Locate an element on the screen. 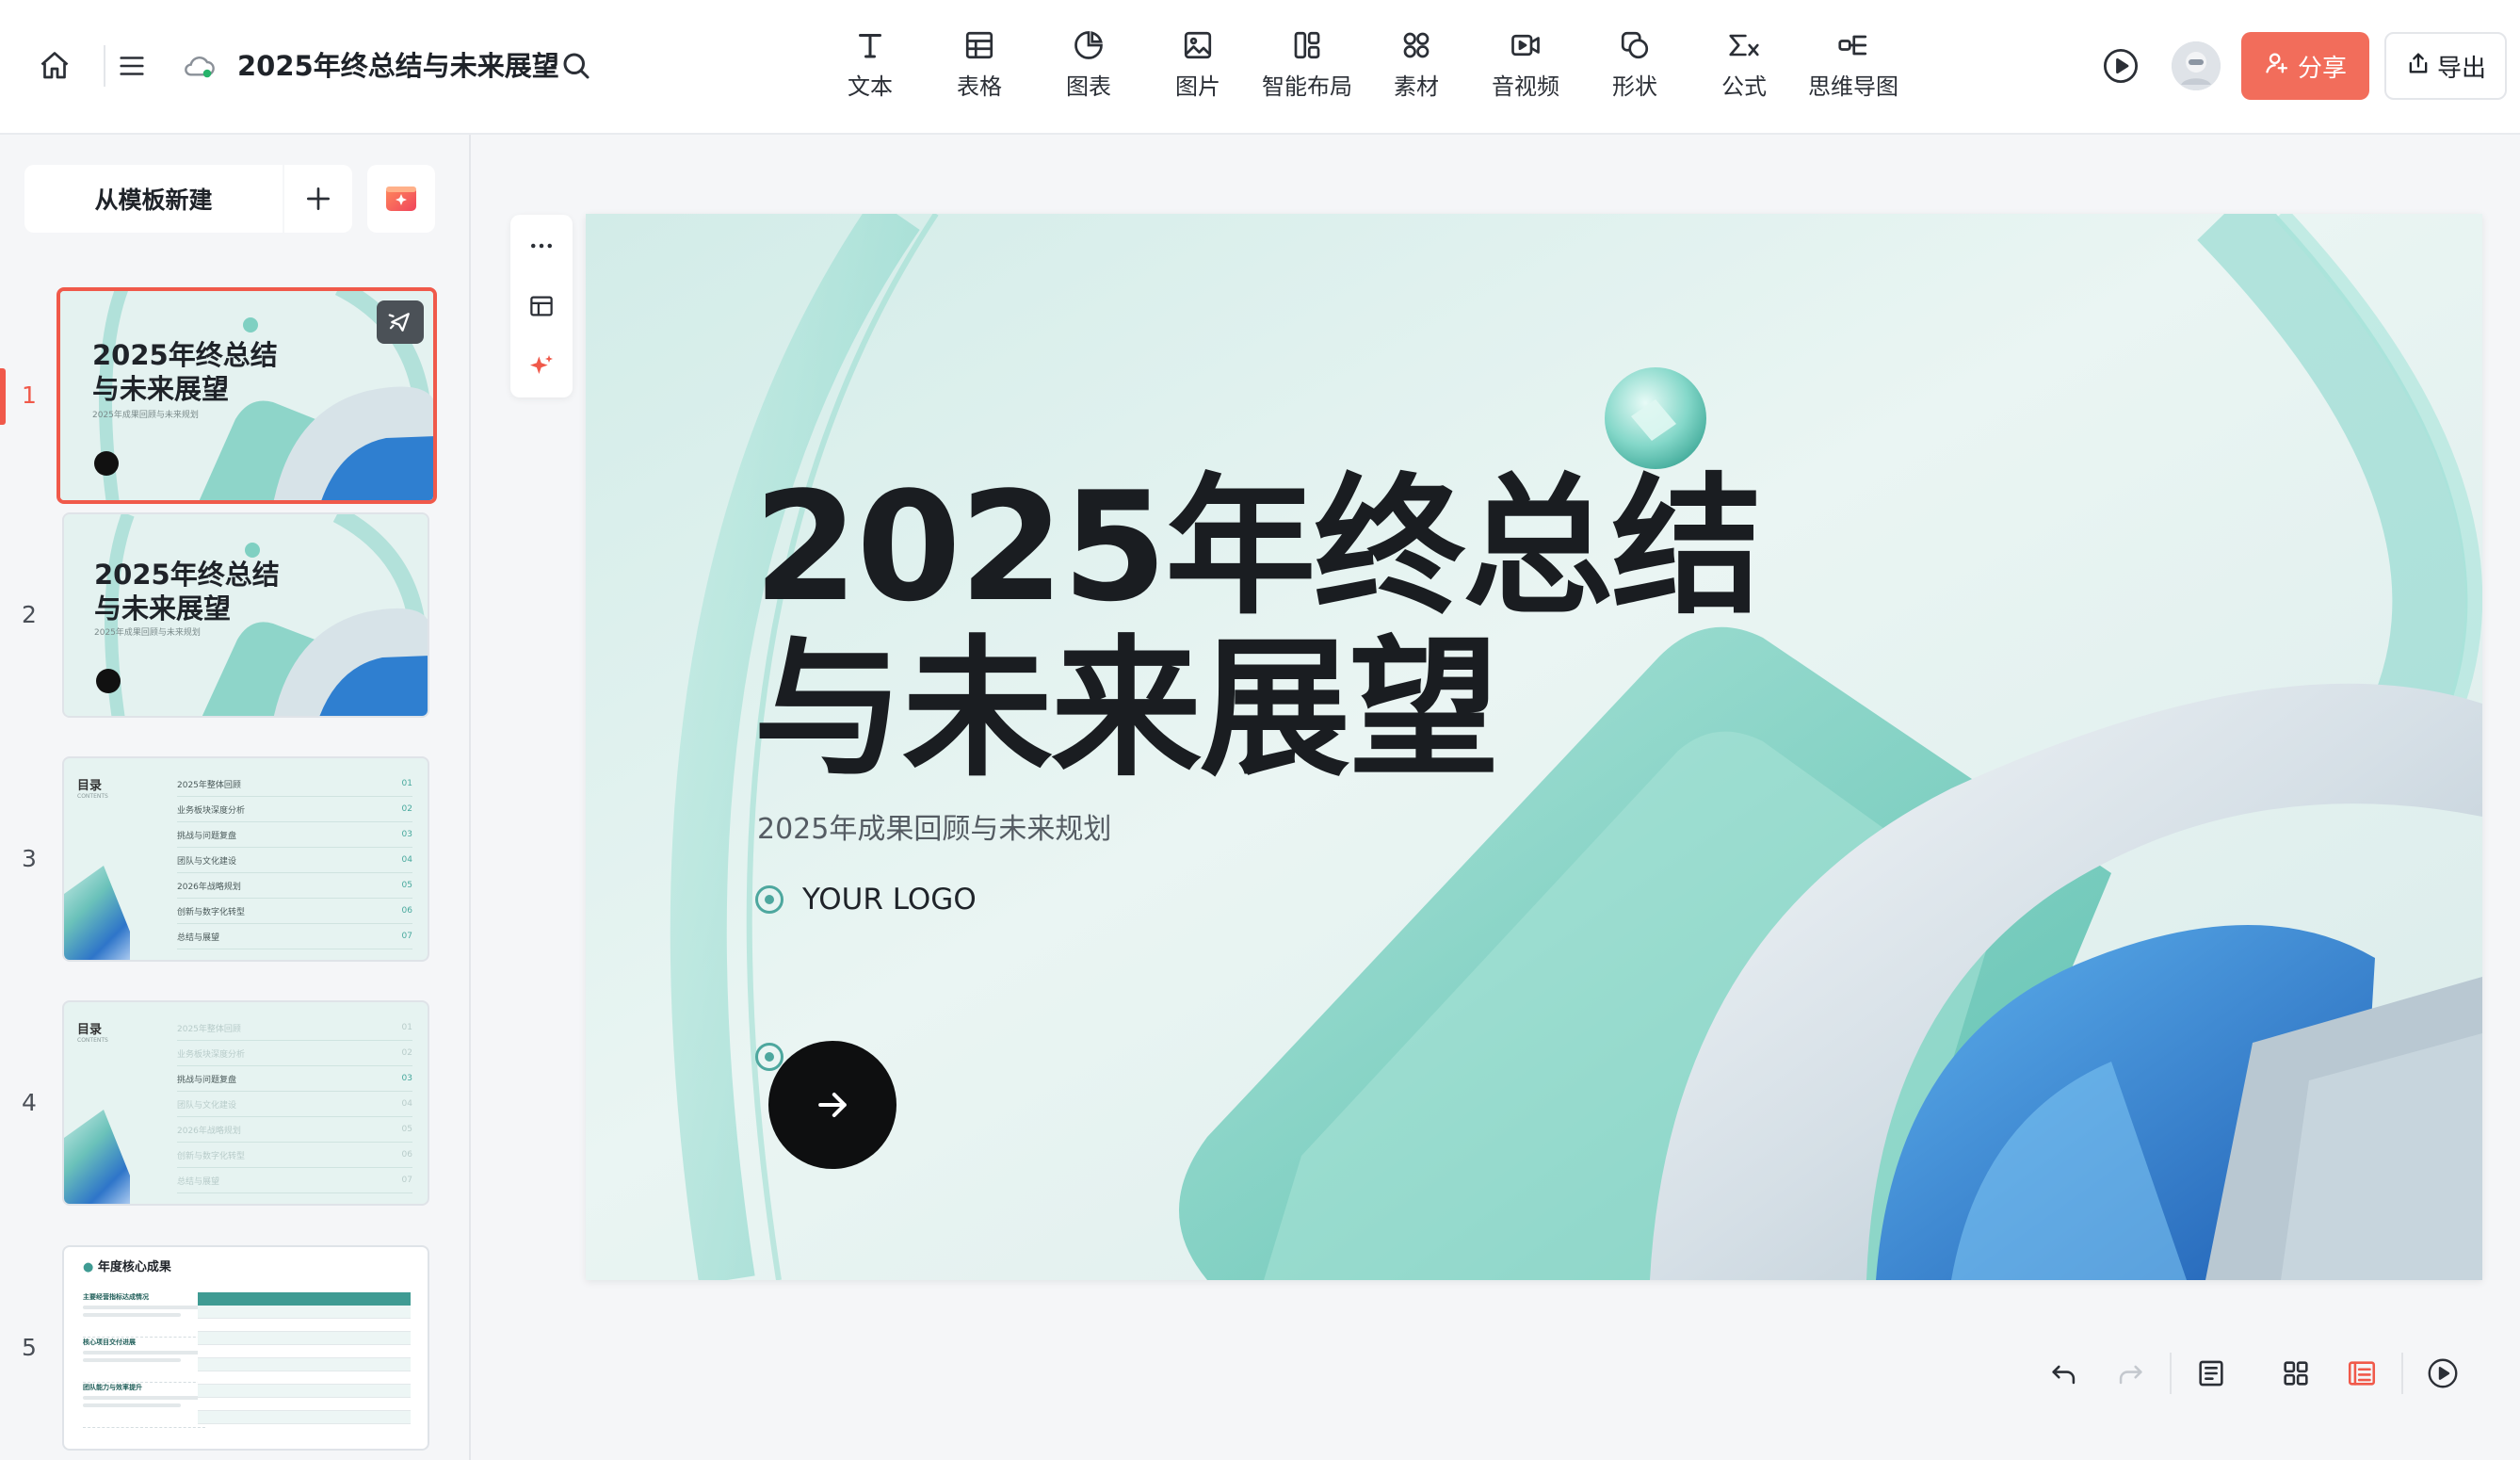  export-icon is located at coordinates (2418, 66).